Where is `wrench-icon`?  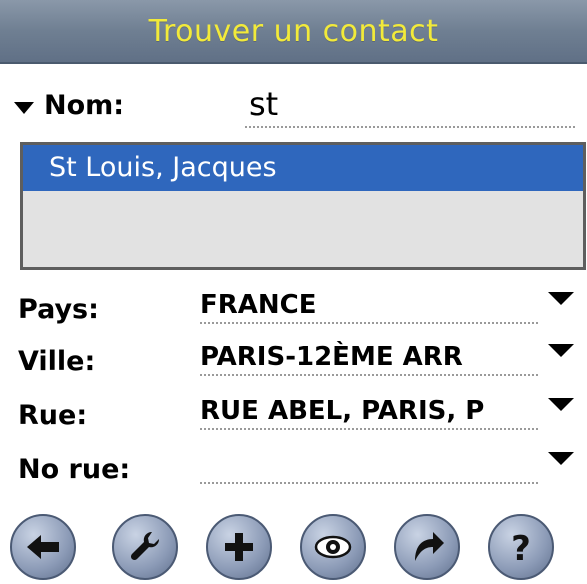 wrench-icon is located at coordinates (145, 546).